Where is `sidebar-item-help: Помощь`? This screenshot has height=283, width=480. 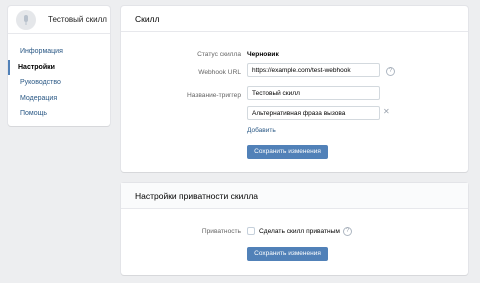 sidebar-item-help: Помощь is located at coordinates (59, 114).